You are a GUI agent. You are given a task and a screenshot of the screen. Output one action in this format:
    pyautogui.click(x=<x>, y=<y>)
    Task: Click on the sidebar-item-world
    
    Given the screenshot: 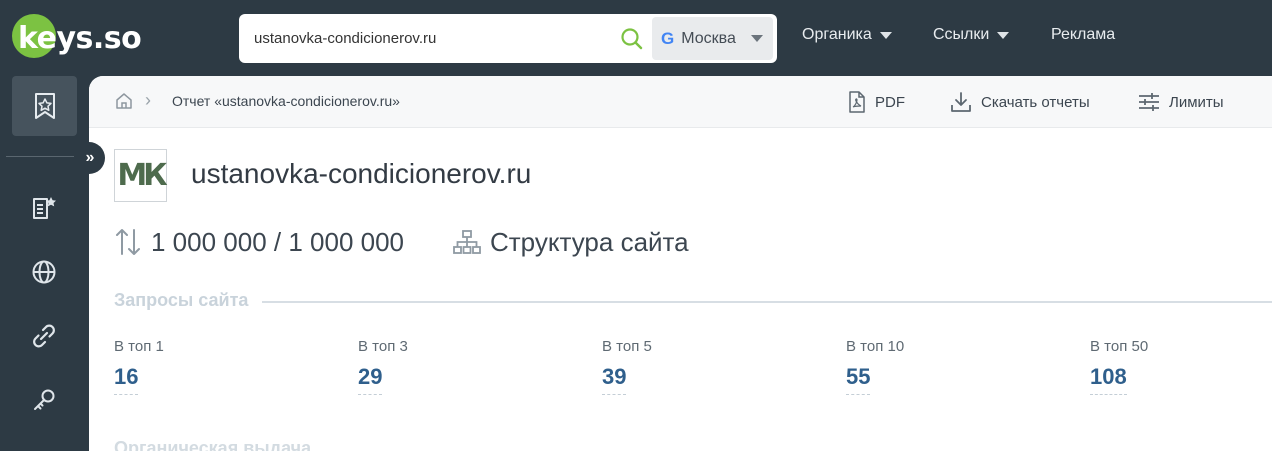 What is the action you would take?
    pyautogui.click(x=44, y=272)
    